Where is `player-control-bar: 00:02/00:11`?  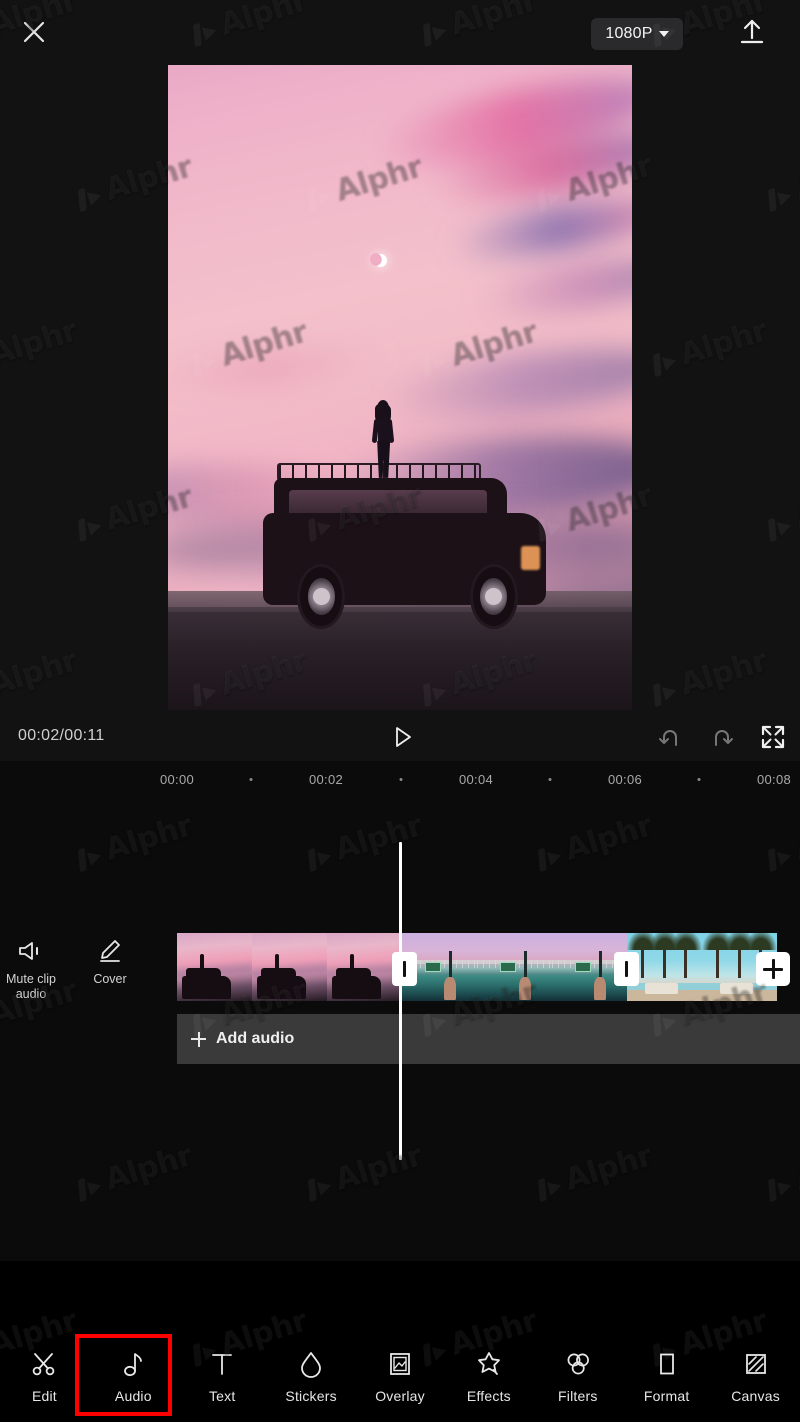 player-control-bar: 00:02/00:11 is located at coordinates (400, 737).